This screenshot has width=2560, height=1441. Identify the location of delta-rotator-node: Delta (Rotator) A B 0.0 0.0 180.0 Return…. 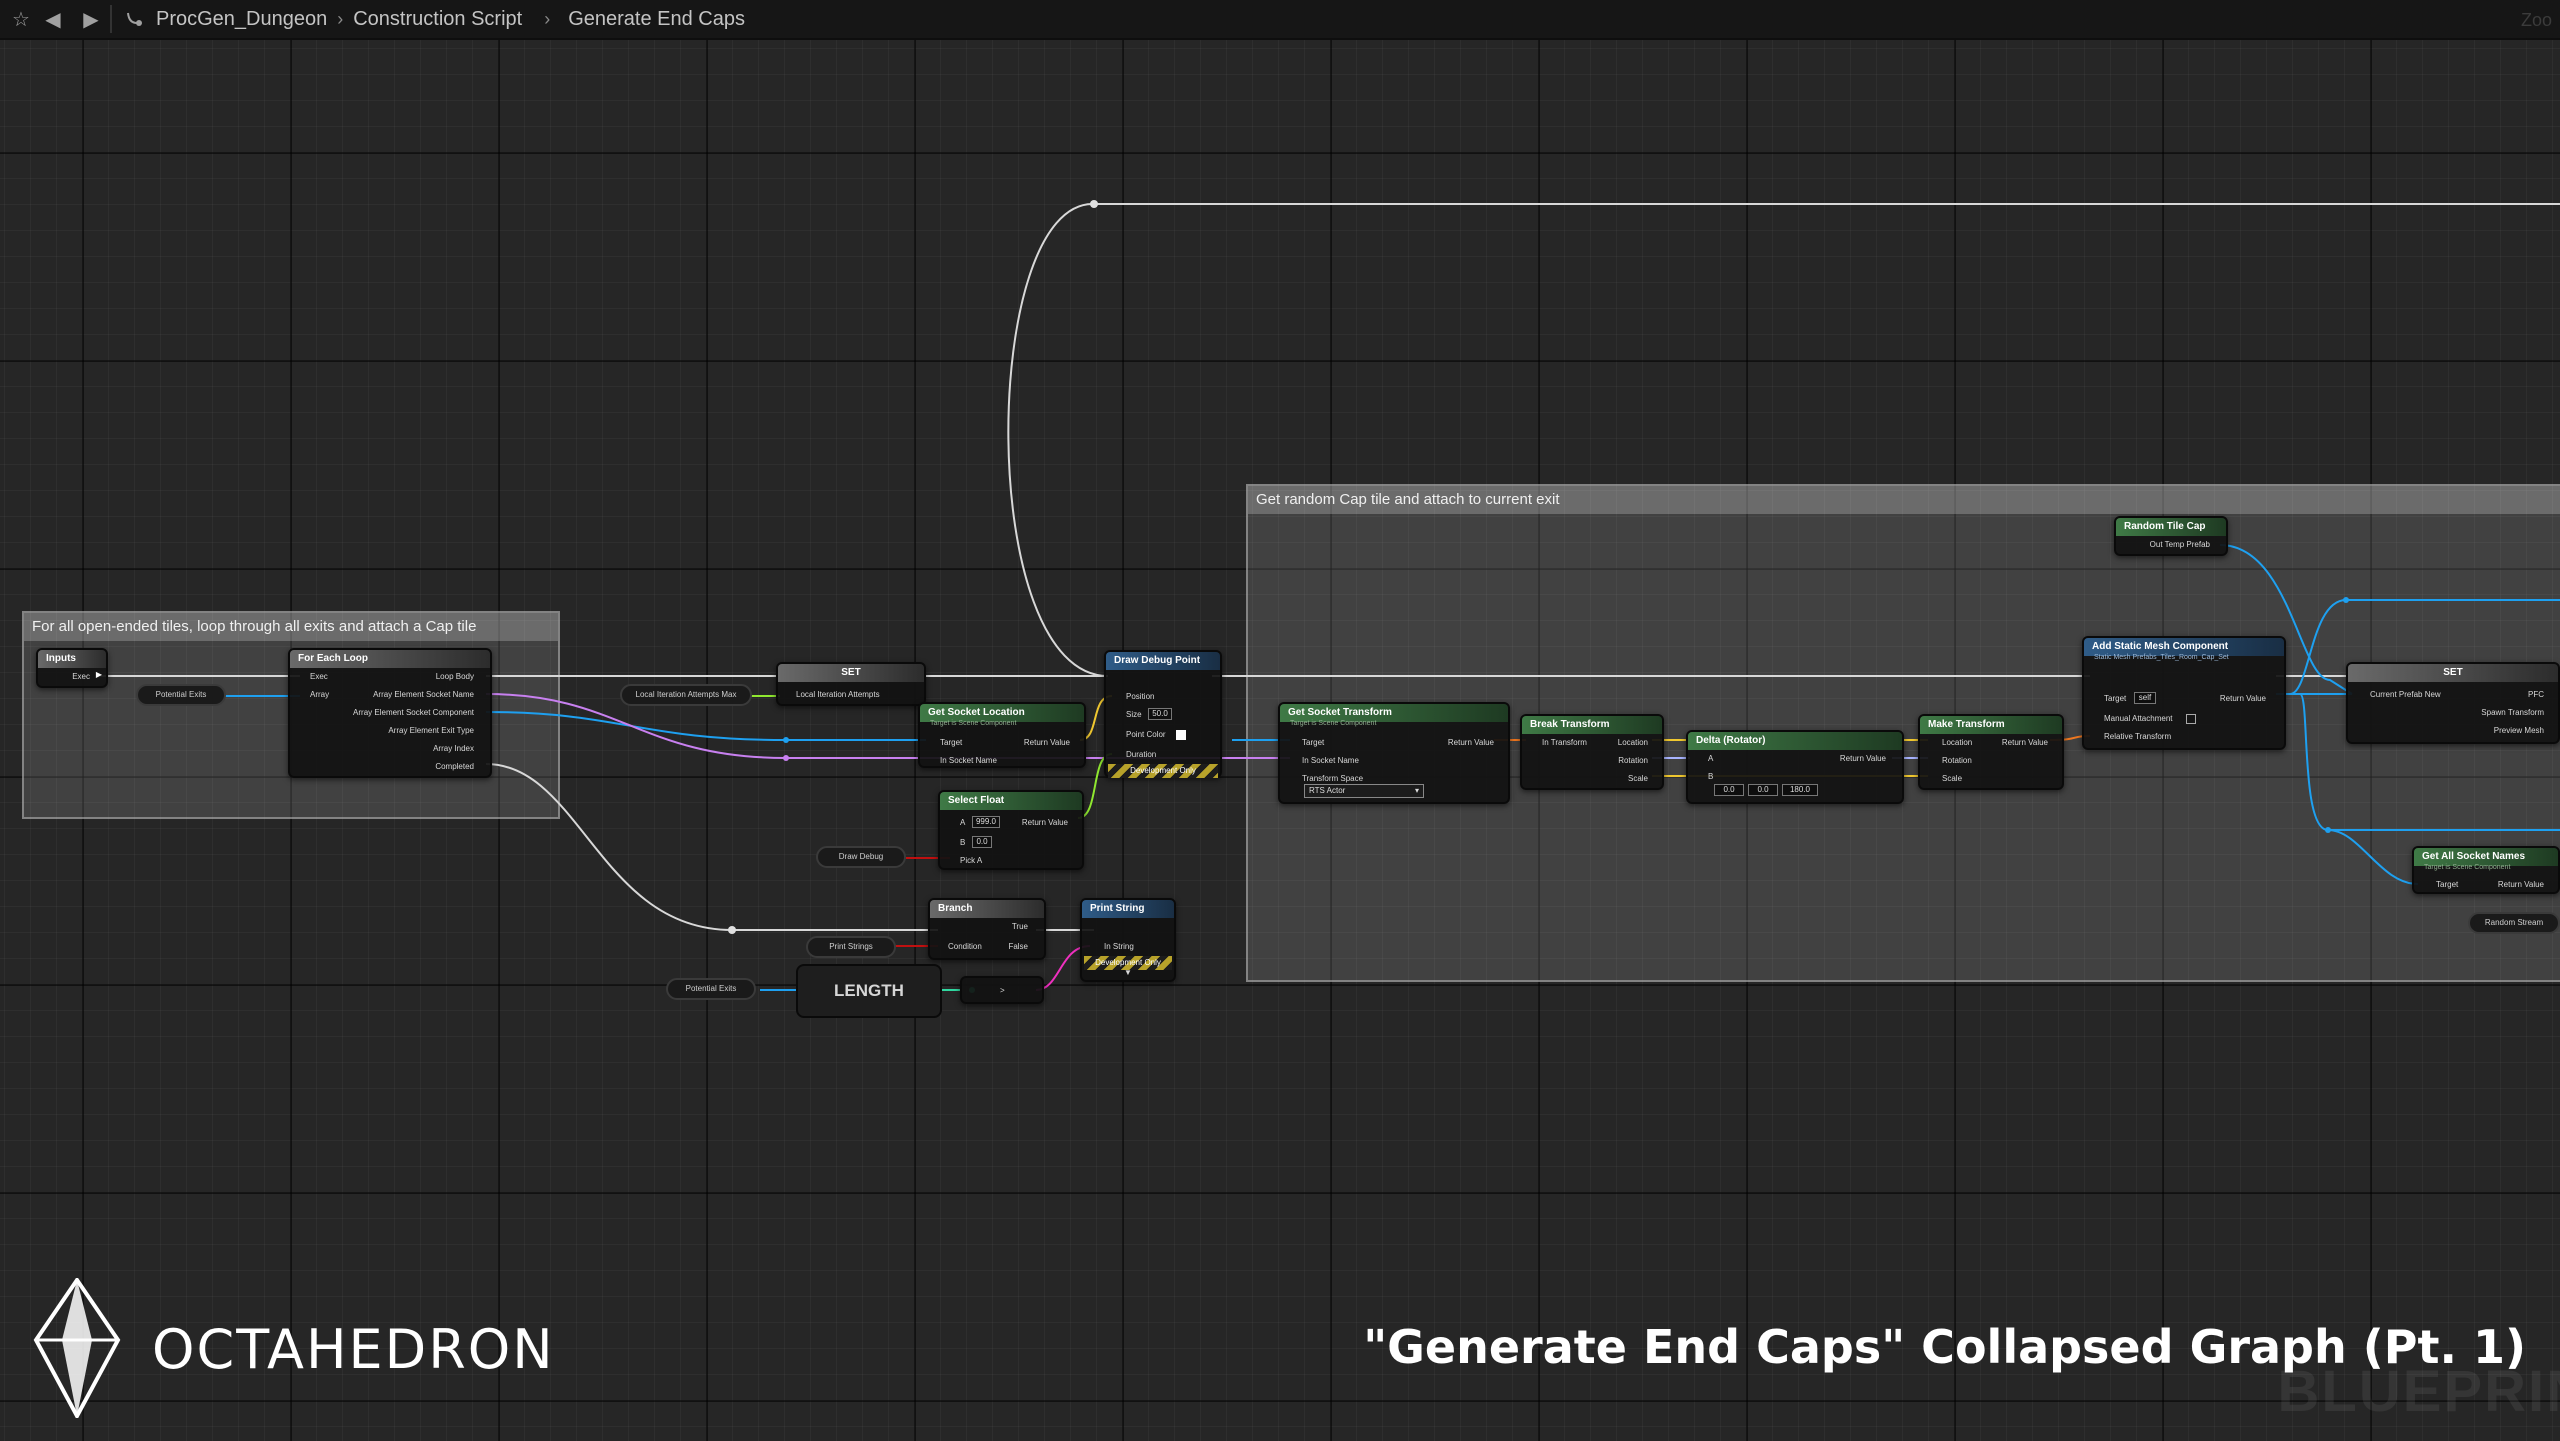
(1795, 767).